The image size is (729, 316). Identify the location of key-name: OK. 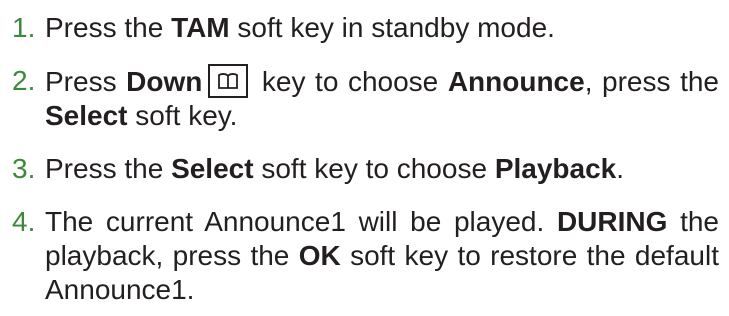
(319, 255).